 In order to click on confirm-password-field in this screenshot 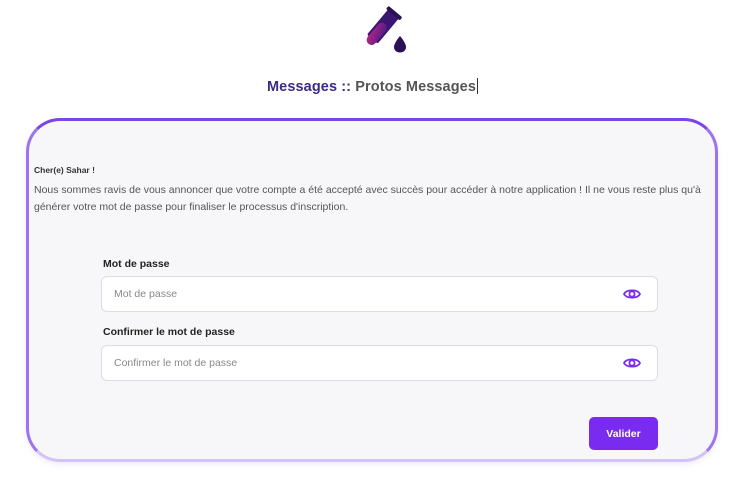, I will do `click(379, 363)`.